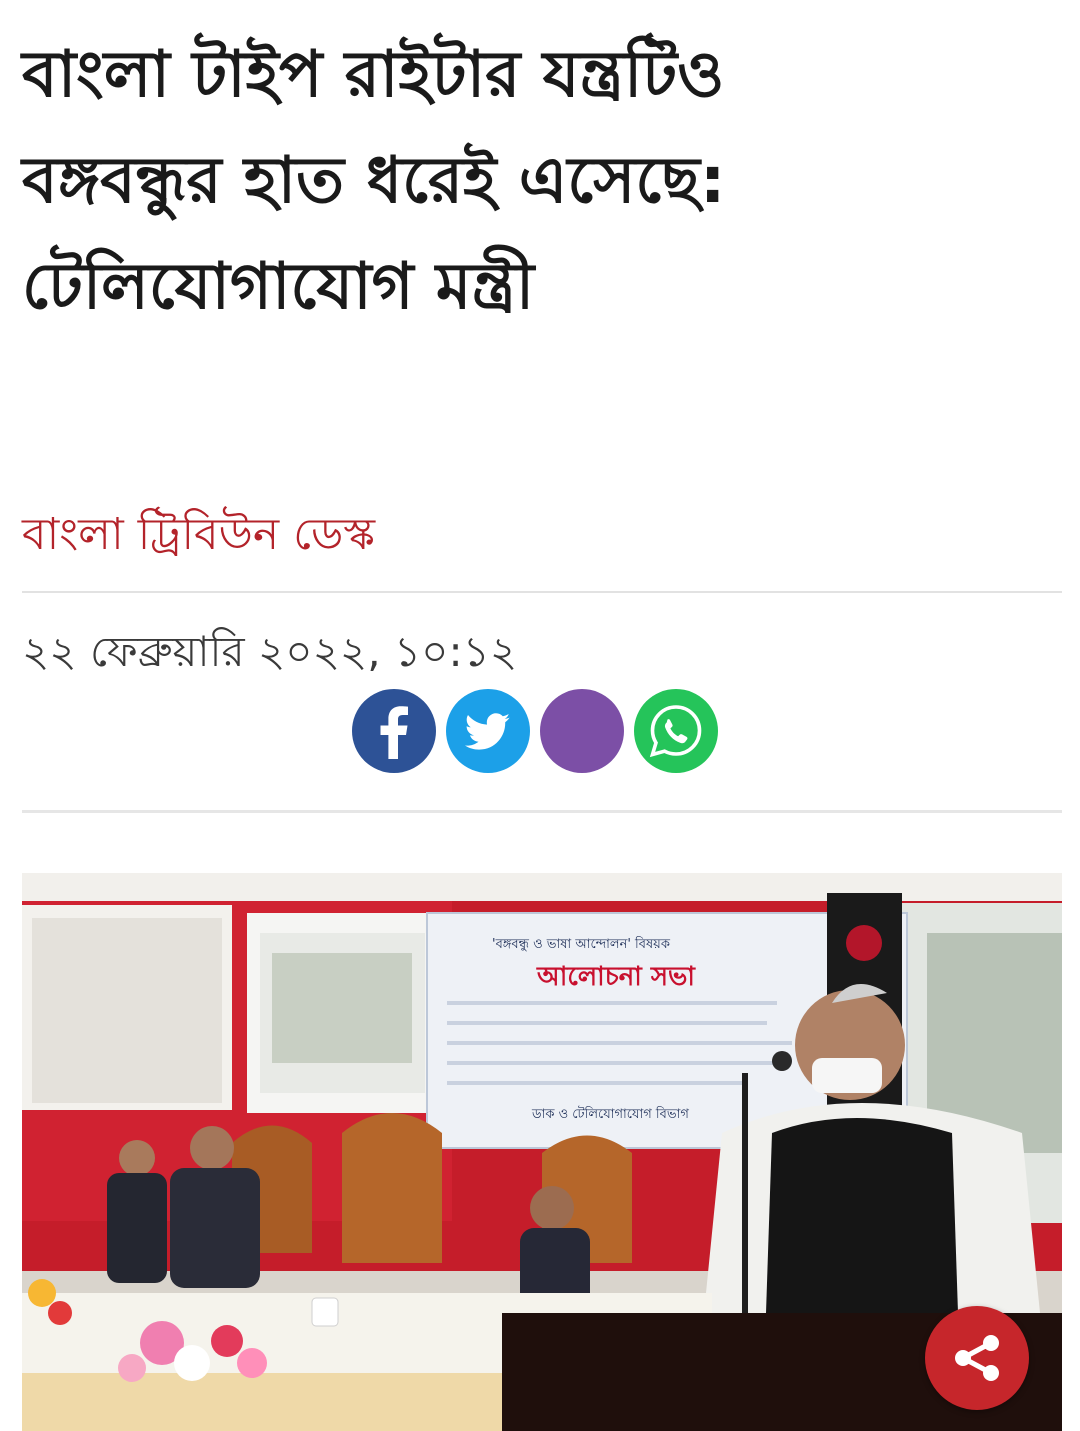  Describe the element at coordinates (198, 535) in the screenshot. I see `author-byline: বাংলা ট্রিবিউন ডেস্ক` at that location.